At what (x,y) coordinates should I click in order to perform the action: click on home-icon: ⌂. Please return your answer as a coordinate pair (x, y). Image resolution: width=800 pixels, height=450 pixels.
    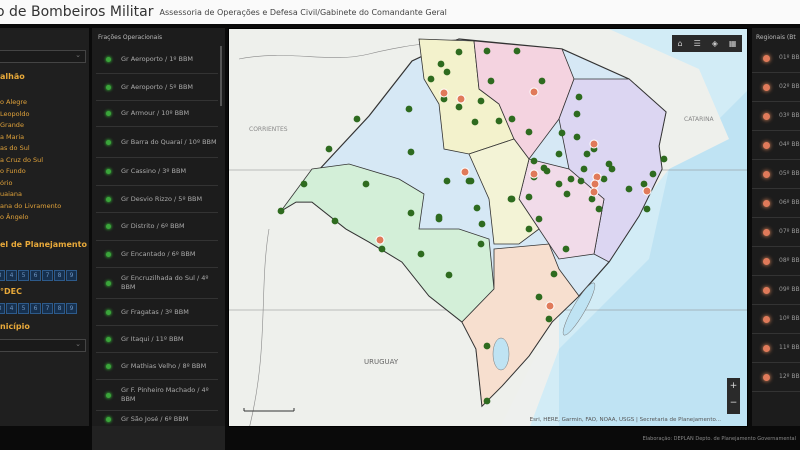
    Looking at the image, I should click on (680, 43).